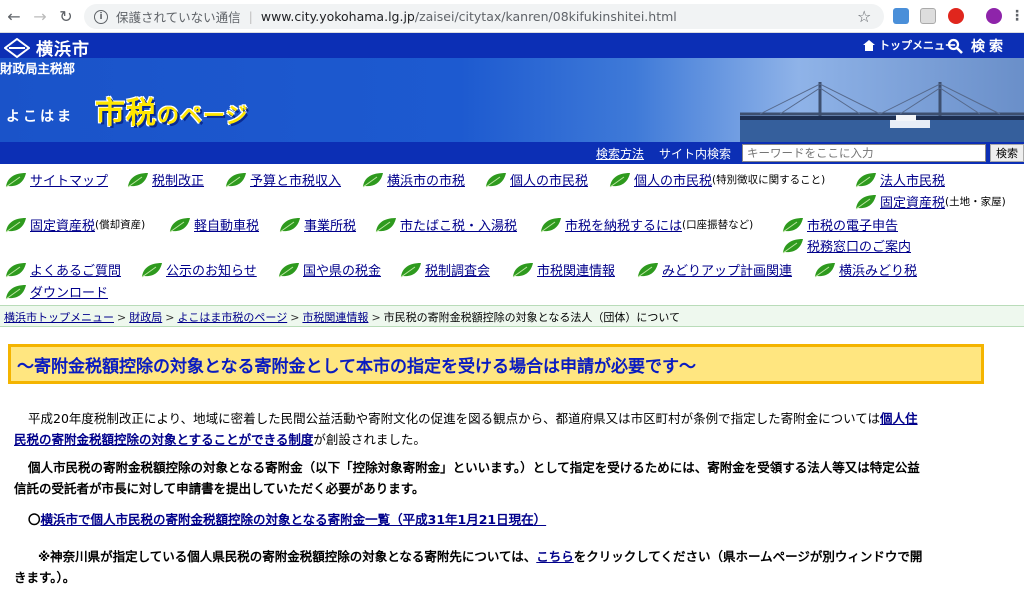 Image resolution: width=1024 pixels, height=590 pixels. What do you see at coordinates (878, 269) in the screenshot?
I see `nav-green-tax-link: 横浜みどり税` at bounding box center [878, 269].